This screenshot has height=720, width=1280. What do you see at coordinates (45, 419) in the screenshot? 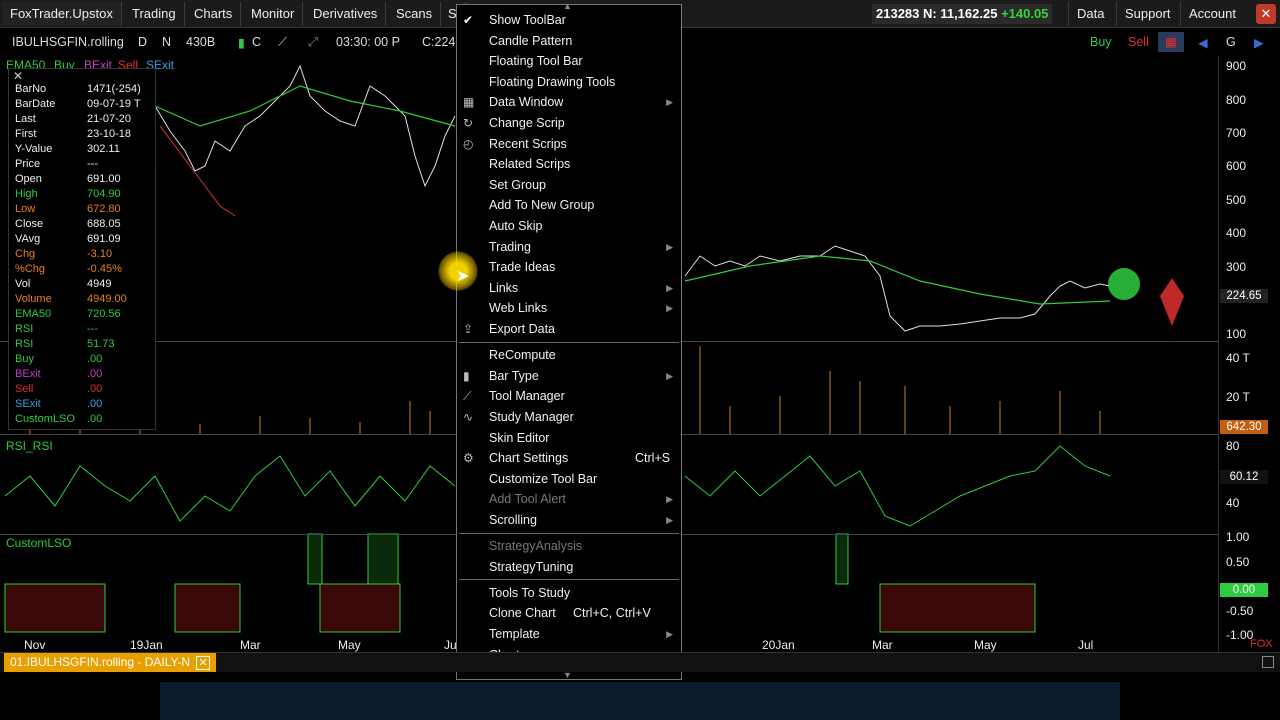
I see `data-window-key: CustomLSO` at bounding box center [45, 419].